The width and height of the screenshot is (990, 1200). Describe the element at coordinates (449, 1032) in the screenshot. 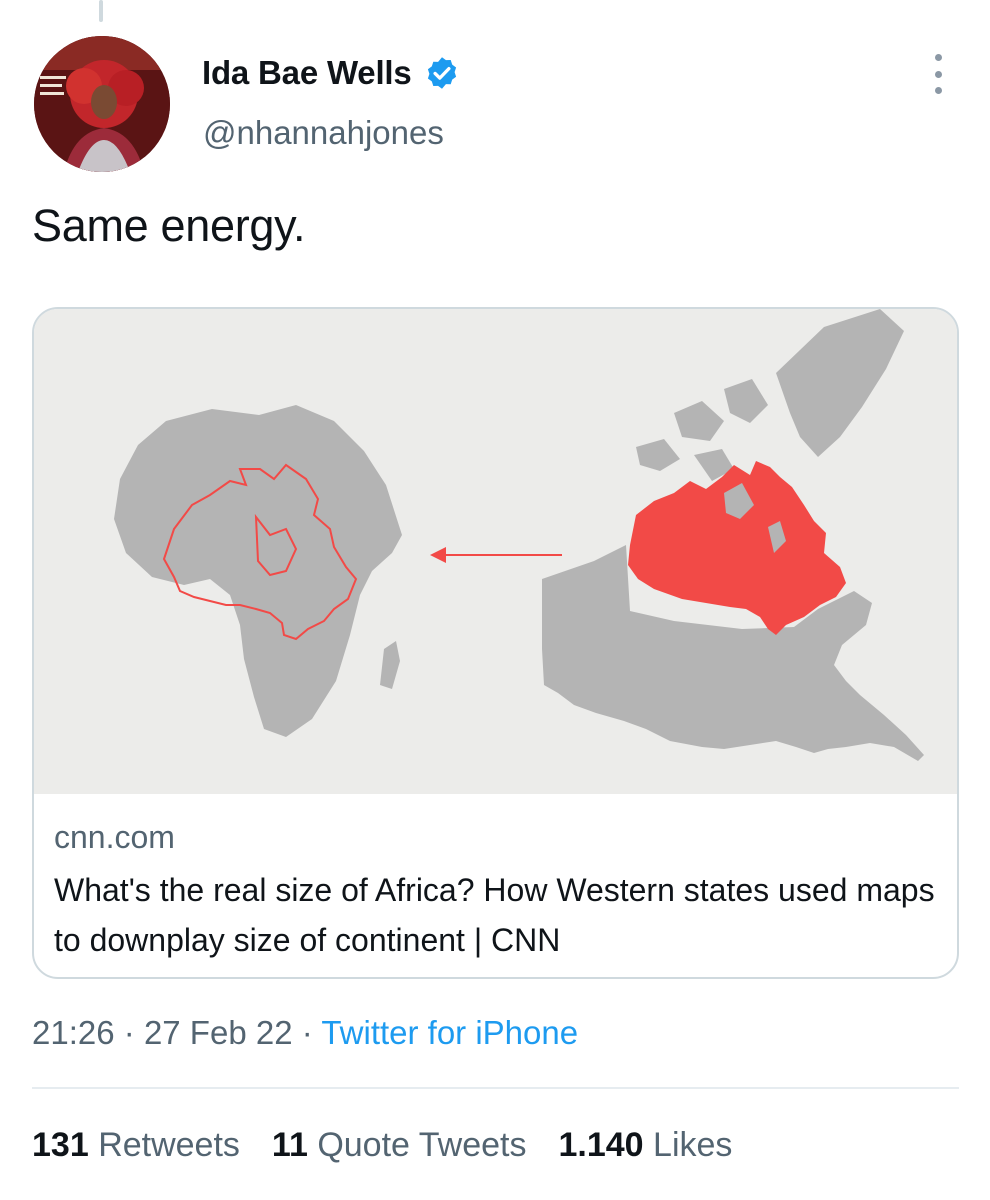

I see `tweet-source-link: Twitter for iPhone` at that location.